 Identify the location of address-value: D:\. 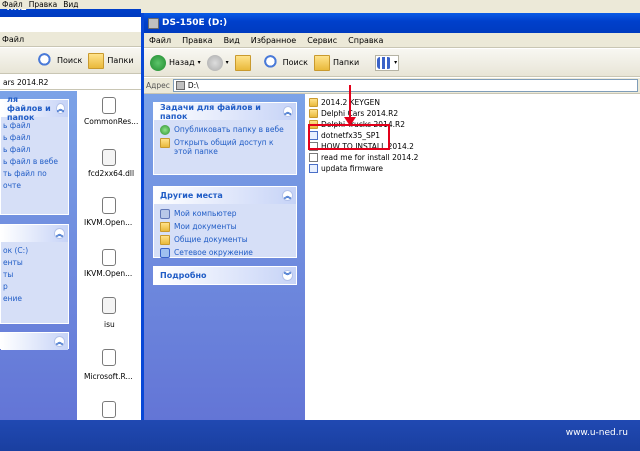
(193, 85).